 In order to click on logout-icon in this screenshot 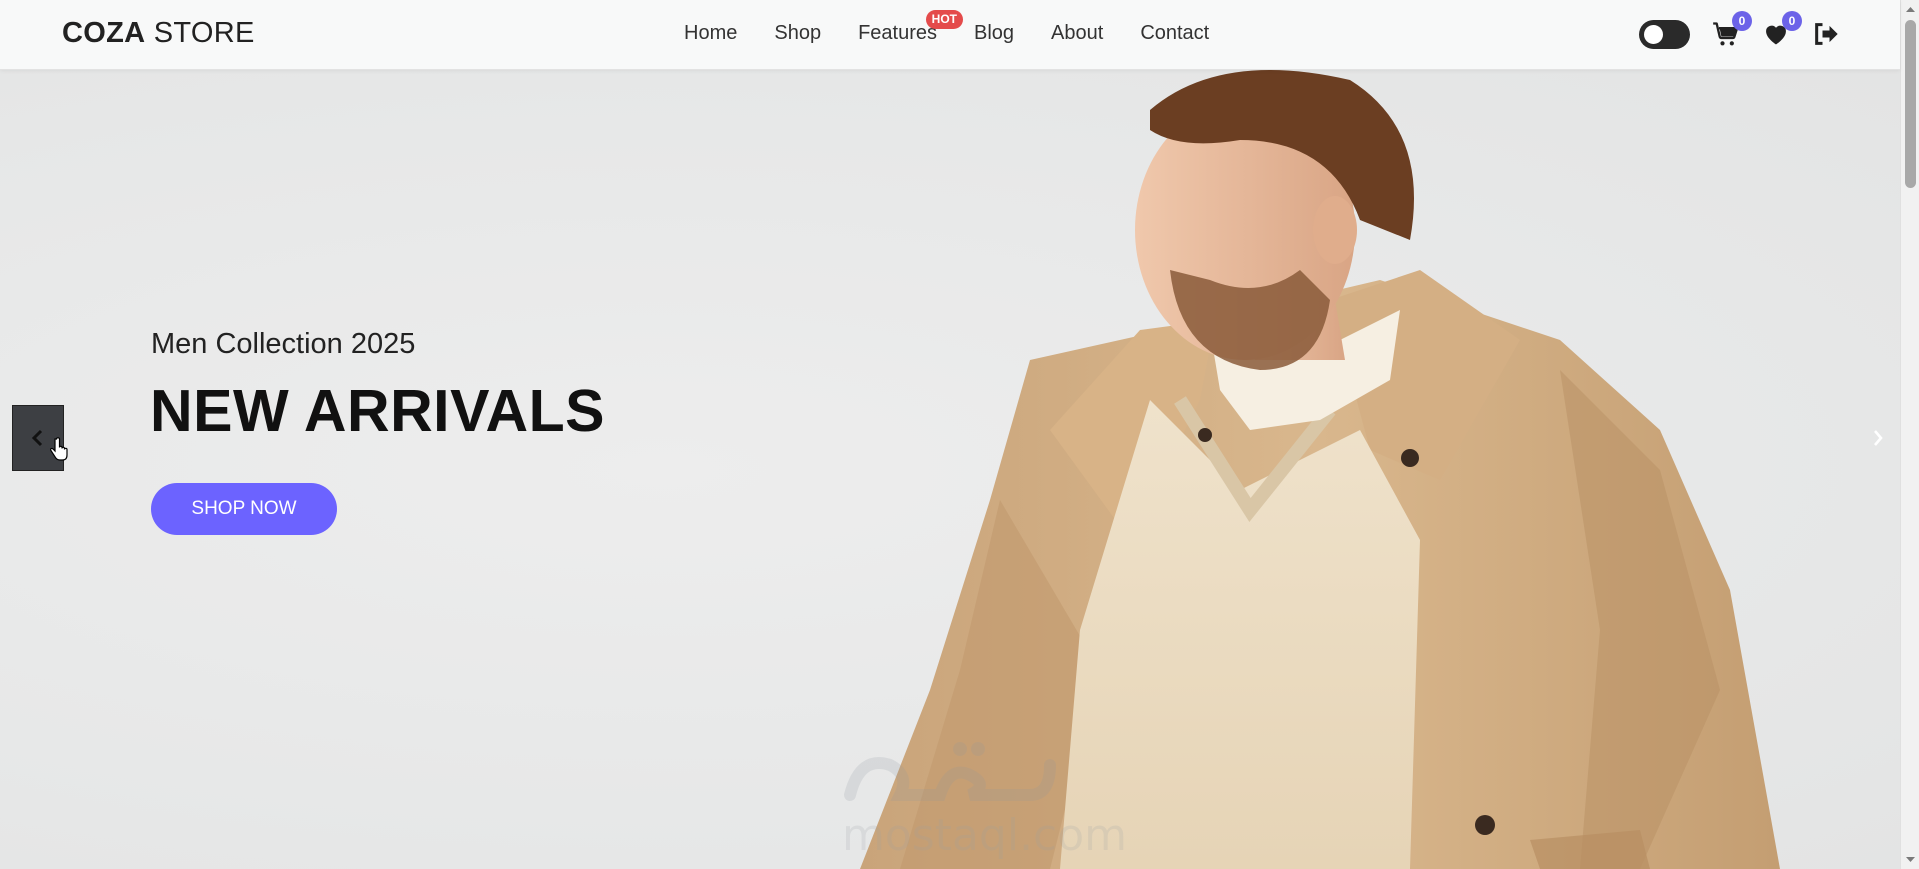, I will do `click(1826, 34)`.